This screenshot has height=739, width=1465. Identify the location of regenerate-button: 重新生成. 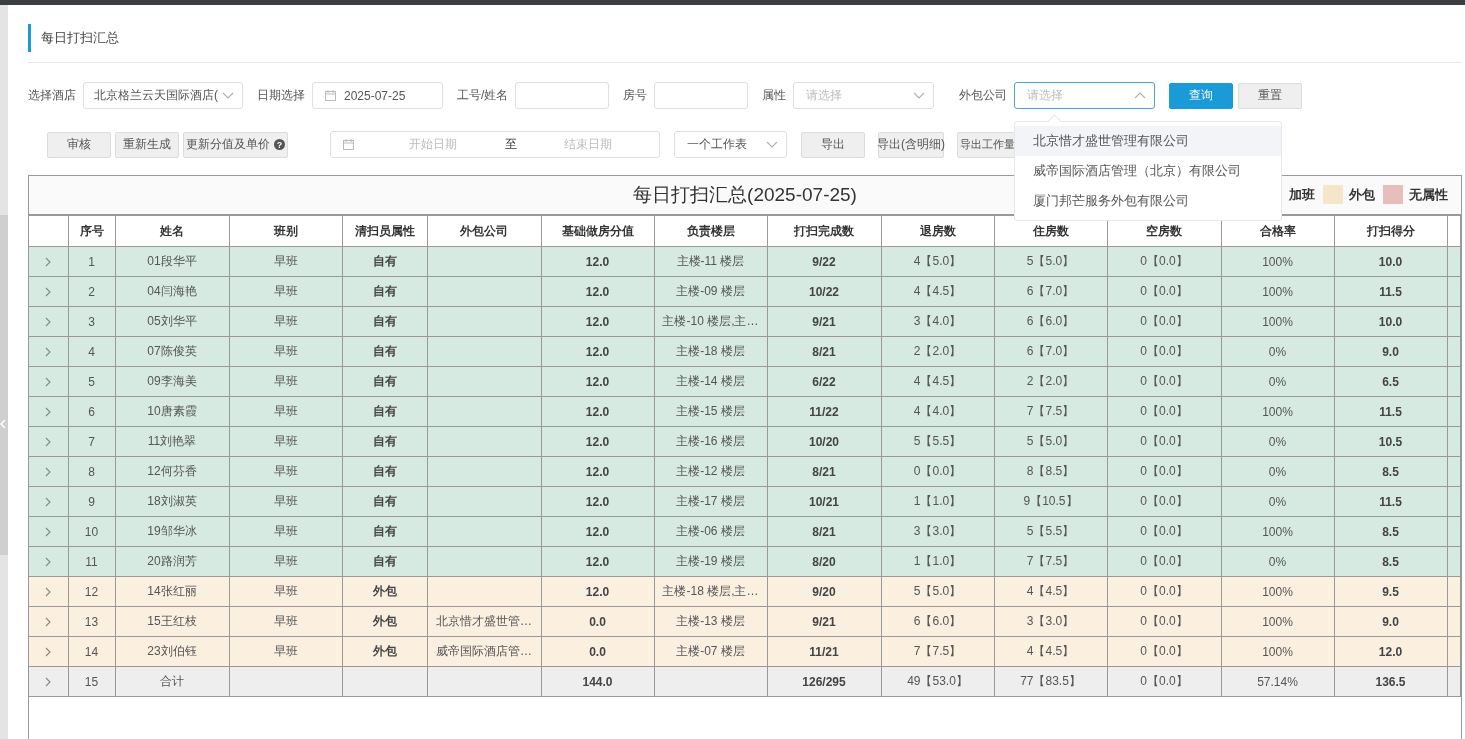
(147, 144).